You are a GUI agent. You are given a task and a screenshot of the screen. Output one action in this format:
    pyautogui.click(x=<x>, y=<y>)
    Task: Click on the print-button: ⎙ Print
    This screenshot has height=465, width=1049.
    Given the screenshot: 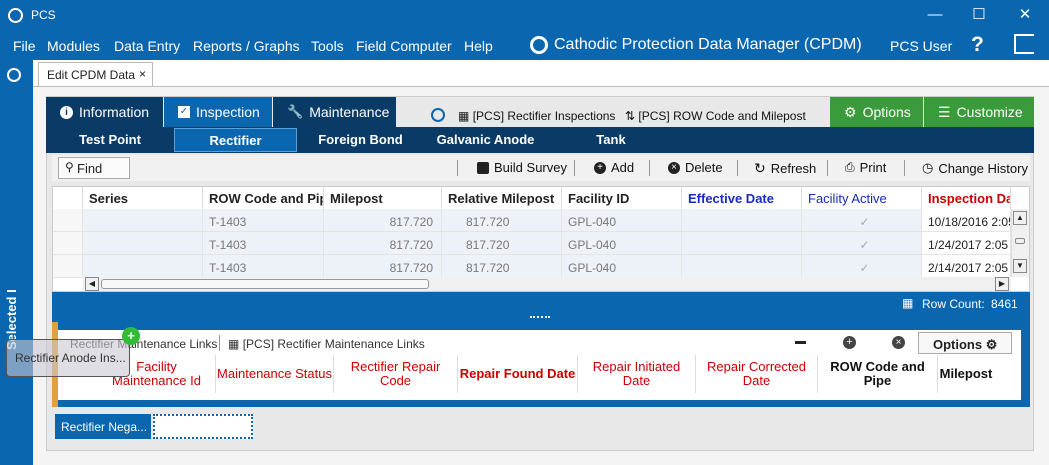 What is the action you would take?
    pyautogui.click(x=865, y=167)
    